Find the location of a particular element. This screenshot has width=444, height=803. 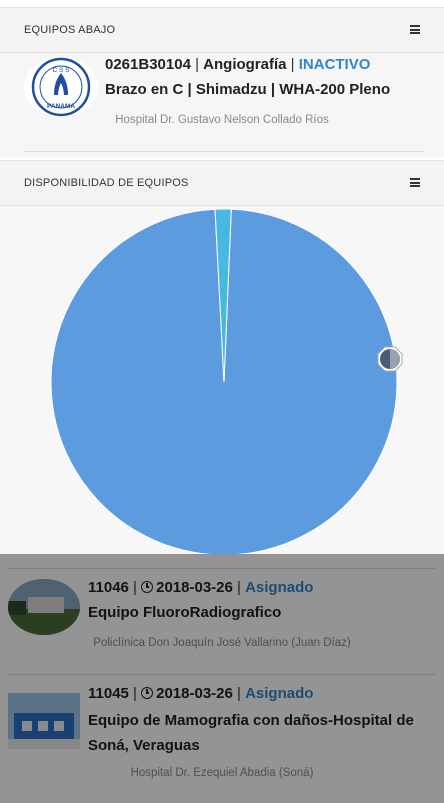

chart-context-button is located at coordinates (390, 359).